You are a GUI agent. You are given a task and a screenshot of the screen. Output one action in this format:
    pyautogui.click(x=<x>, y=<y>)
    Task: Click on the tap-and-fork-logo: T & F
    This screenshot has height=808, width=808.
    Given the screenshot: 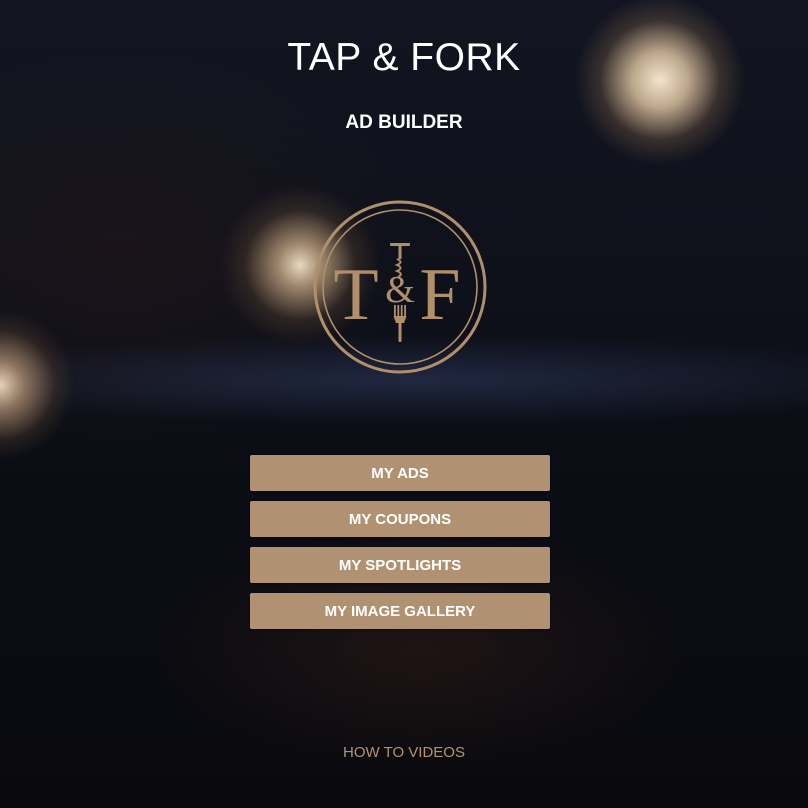 What is the action you would take?
    pyautogui.click(x=400, y=287)
    